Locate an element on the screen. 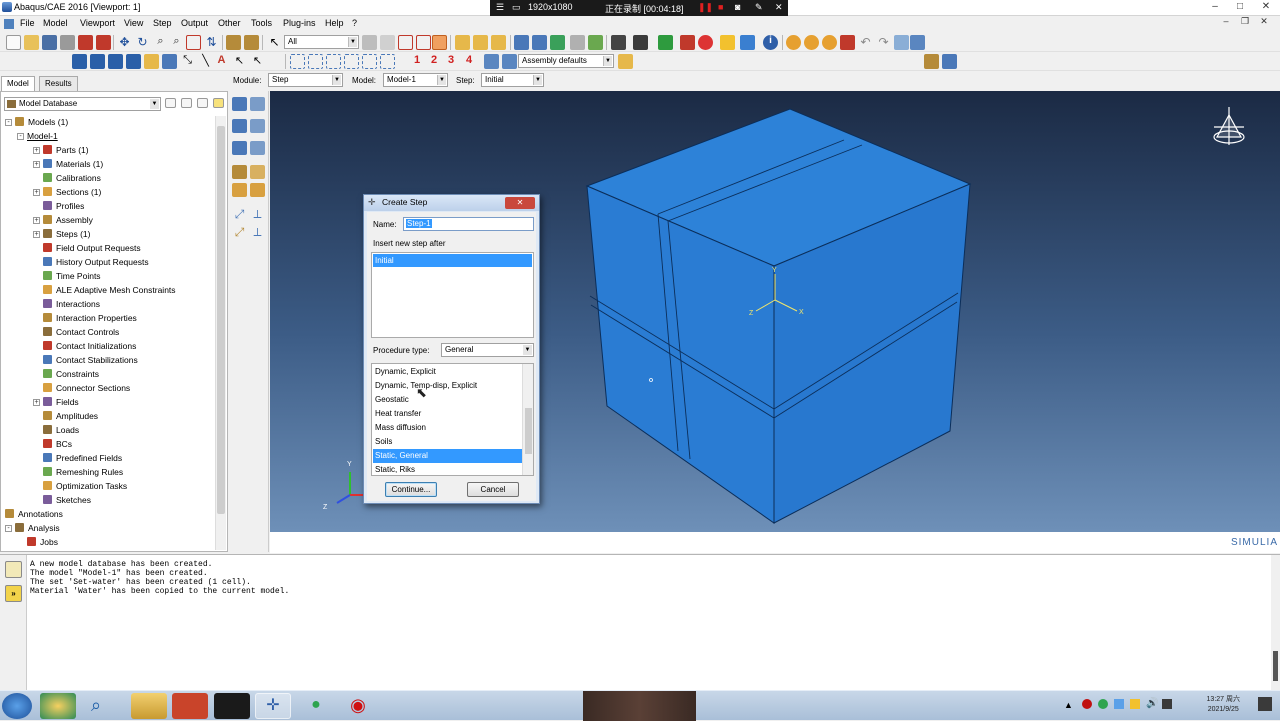  tree-node: Remeshing Rules is located at coordinates (78, 472).